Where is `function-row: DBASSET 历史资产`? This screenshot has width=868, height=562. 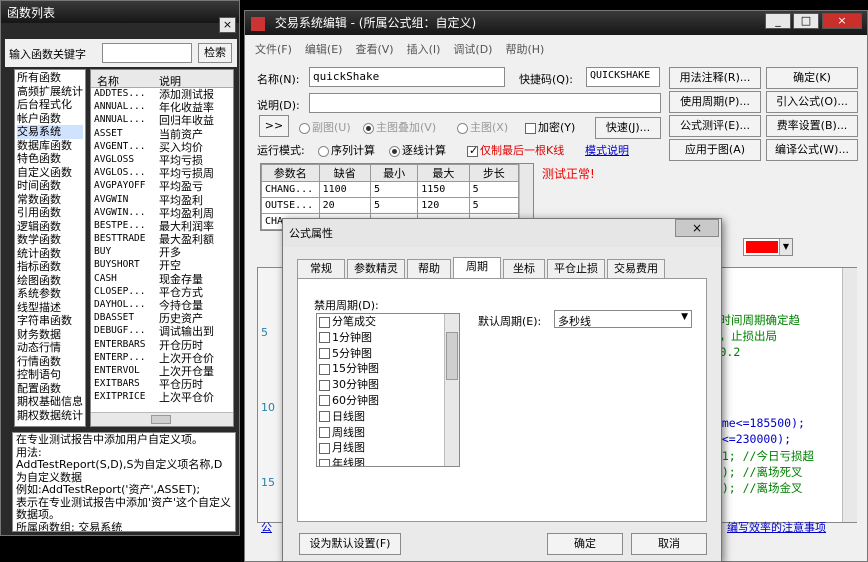
function-row: DBASSET 历史资产 is located at coordinates (162, 318).